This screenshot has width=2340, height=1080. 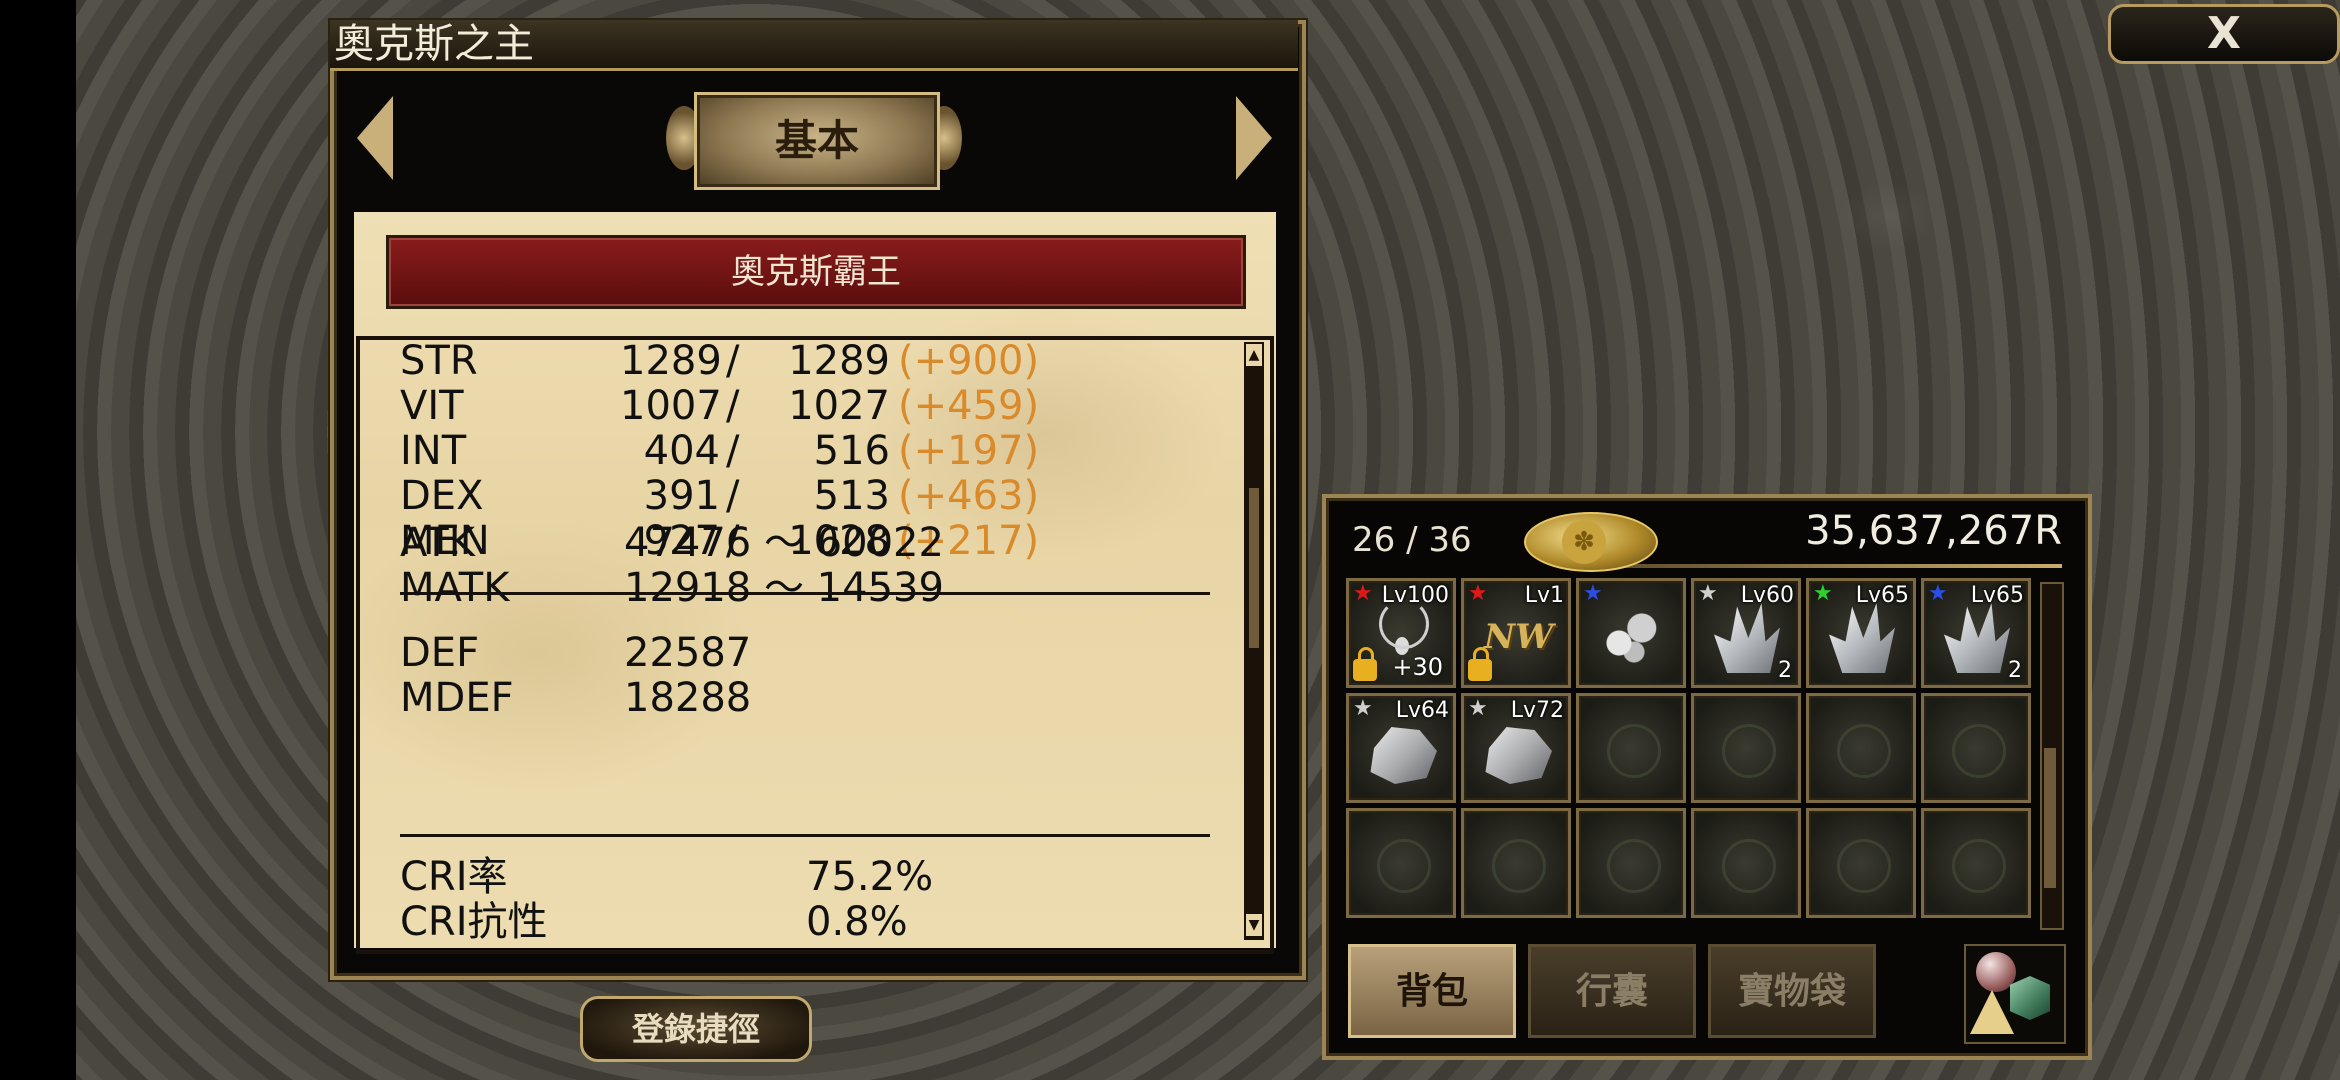 What do you see at coordinates (375, 138) in the screenshot?
I see `prev-page-arrow-icon` at bounding box center [375, 138].